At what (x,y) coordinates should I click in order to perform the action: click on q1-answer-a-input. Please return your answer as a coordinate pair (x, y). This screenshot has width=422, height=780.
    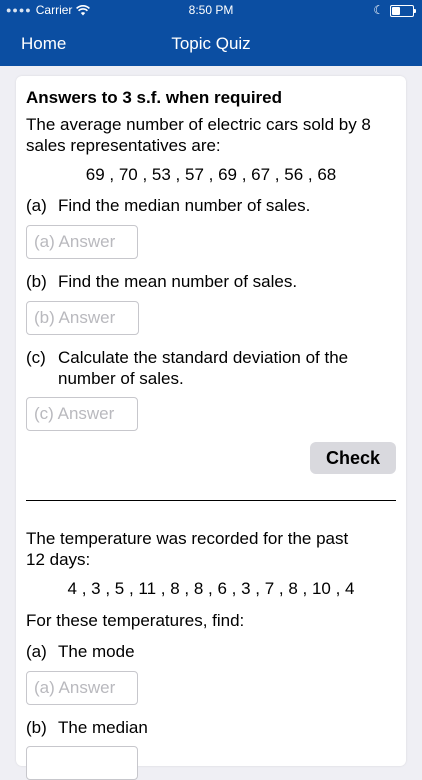
    Looking at the image, I should click on (82, 242).